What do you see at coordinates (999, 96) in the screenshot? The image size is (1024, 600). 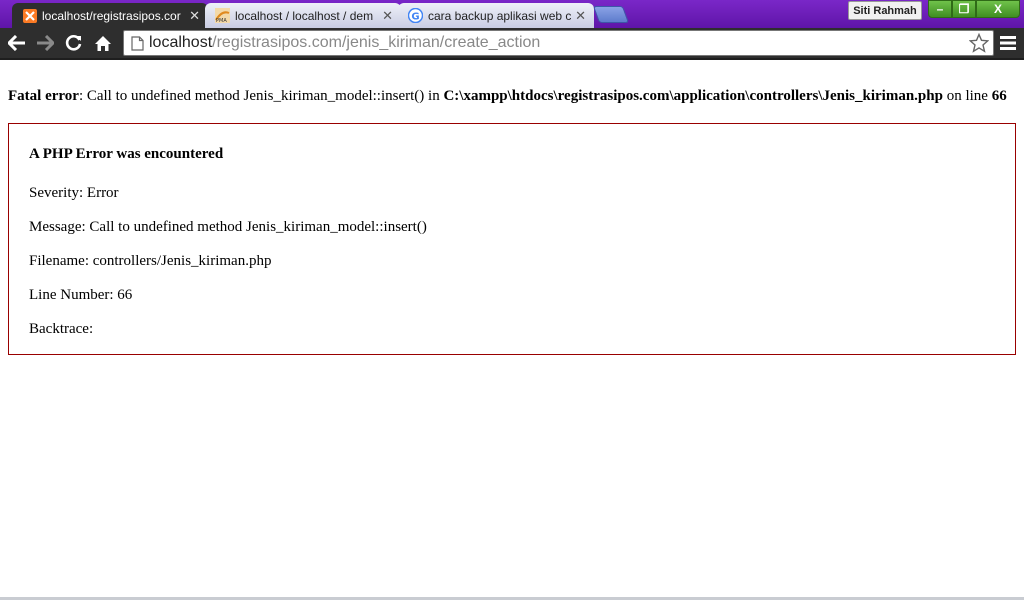 I see `fatal-error-line: 66` at bounding box center [999, 96].